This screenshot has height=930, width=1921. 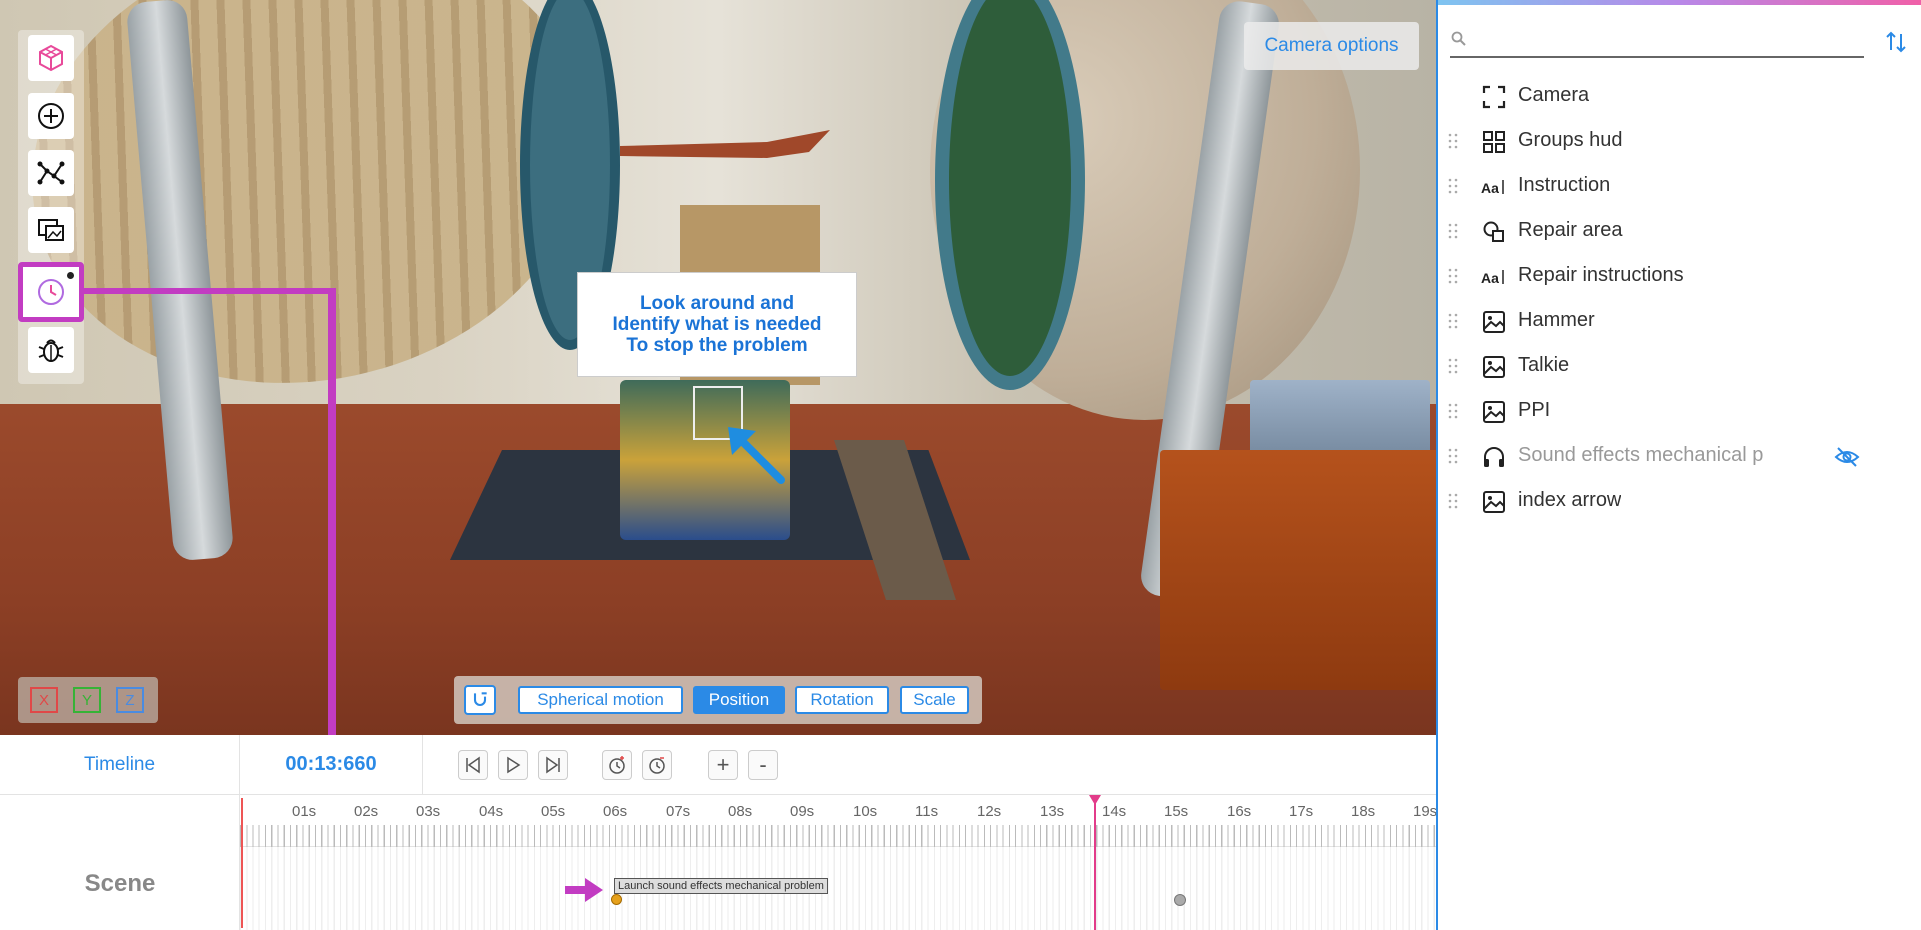 I want to click on tick-label: 01s, so click(x=304, y=811).